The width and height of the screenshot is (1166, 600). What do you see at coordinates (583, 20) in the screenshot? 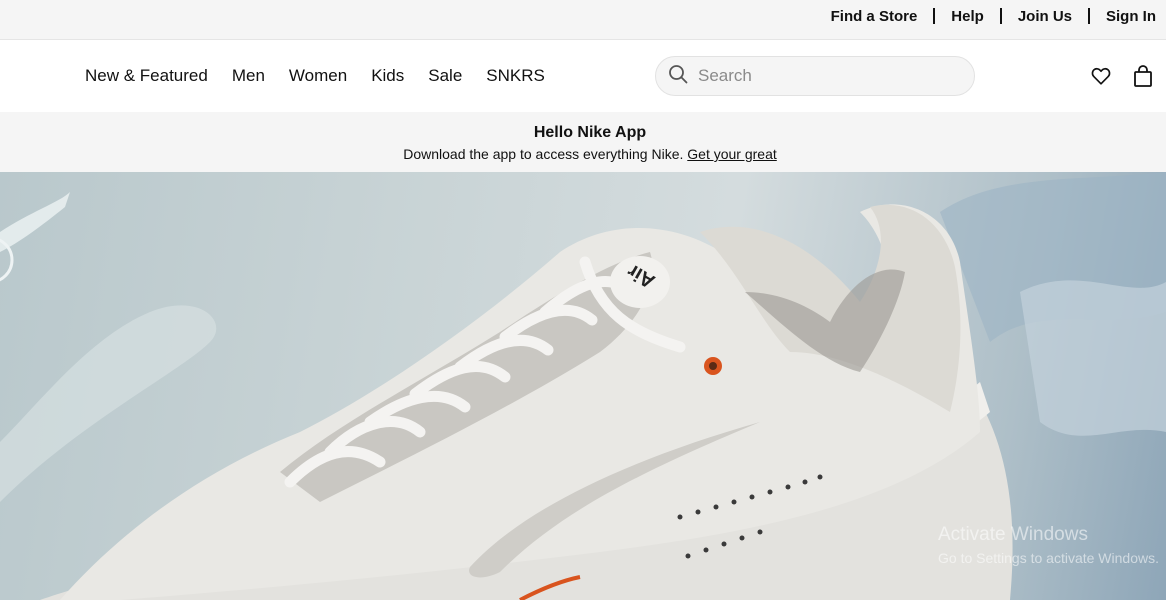
I see `utility-bar: Find a Store Help Join Us Sign In` at bounding box center [583, 20].